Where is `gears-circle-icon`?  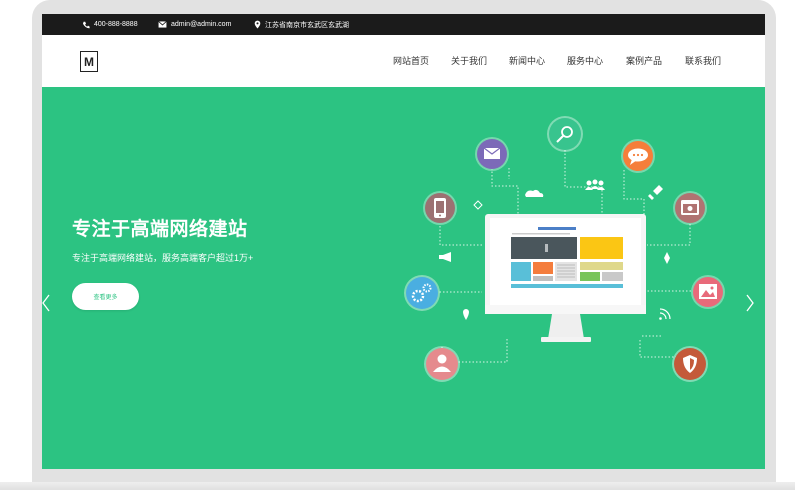
gears-circle-icon is located at coordinates (422, 293).